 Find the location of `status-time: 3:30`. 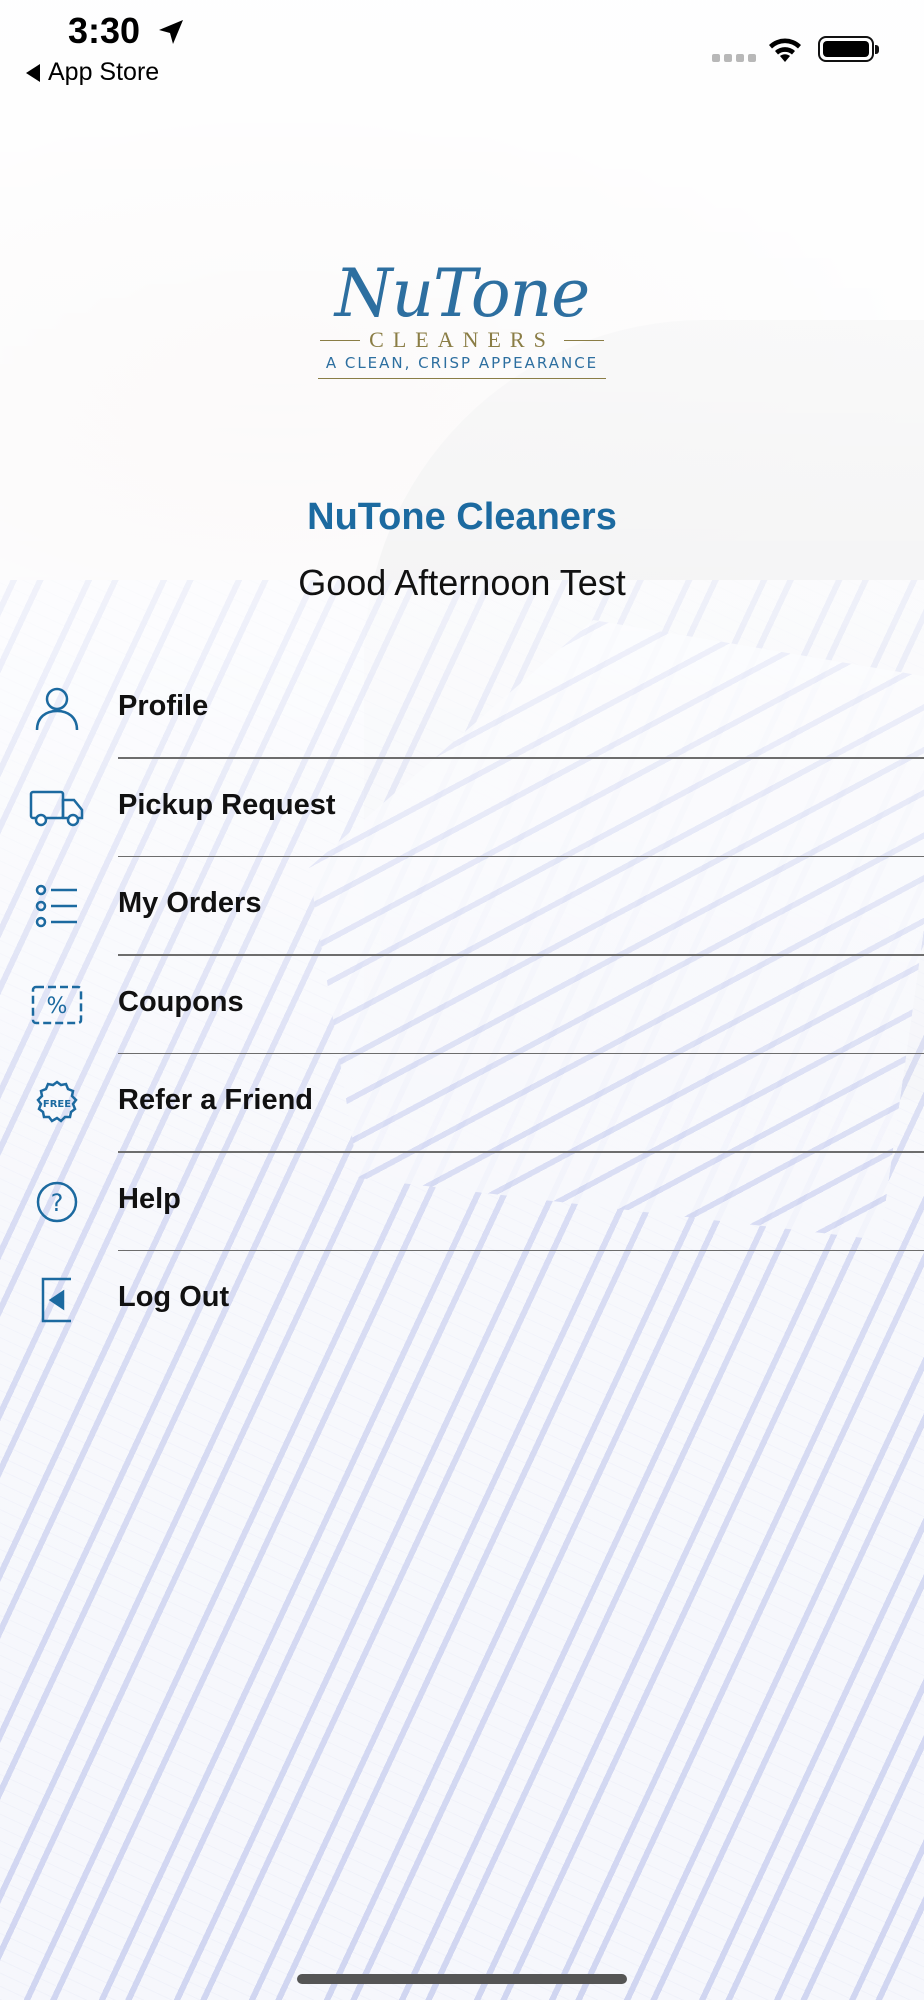

status-time: 3:30 is located at coordinates (104, 30).